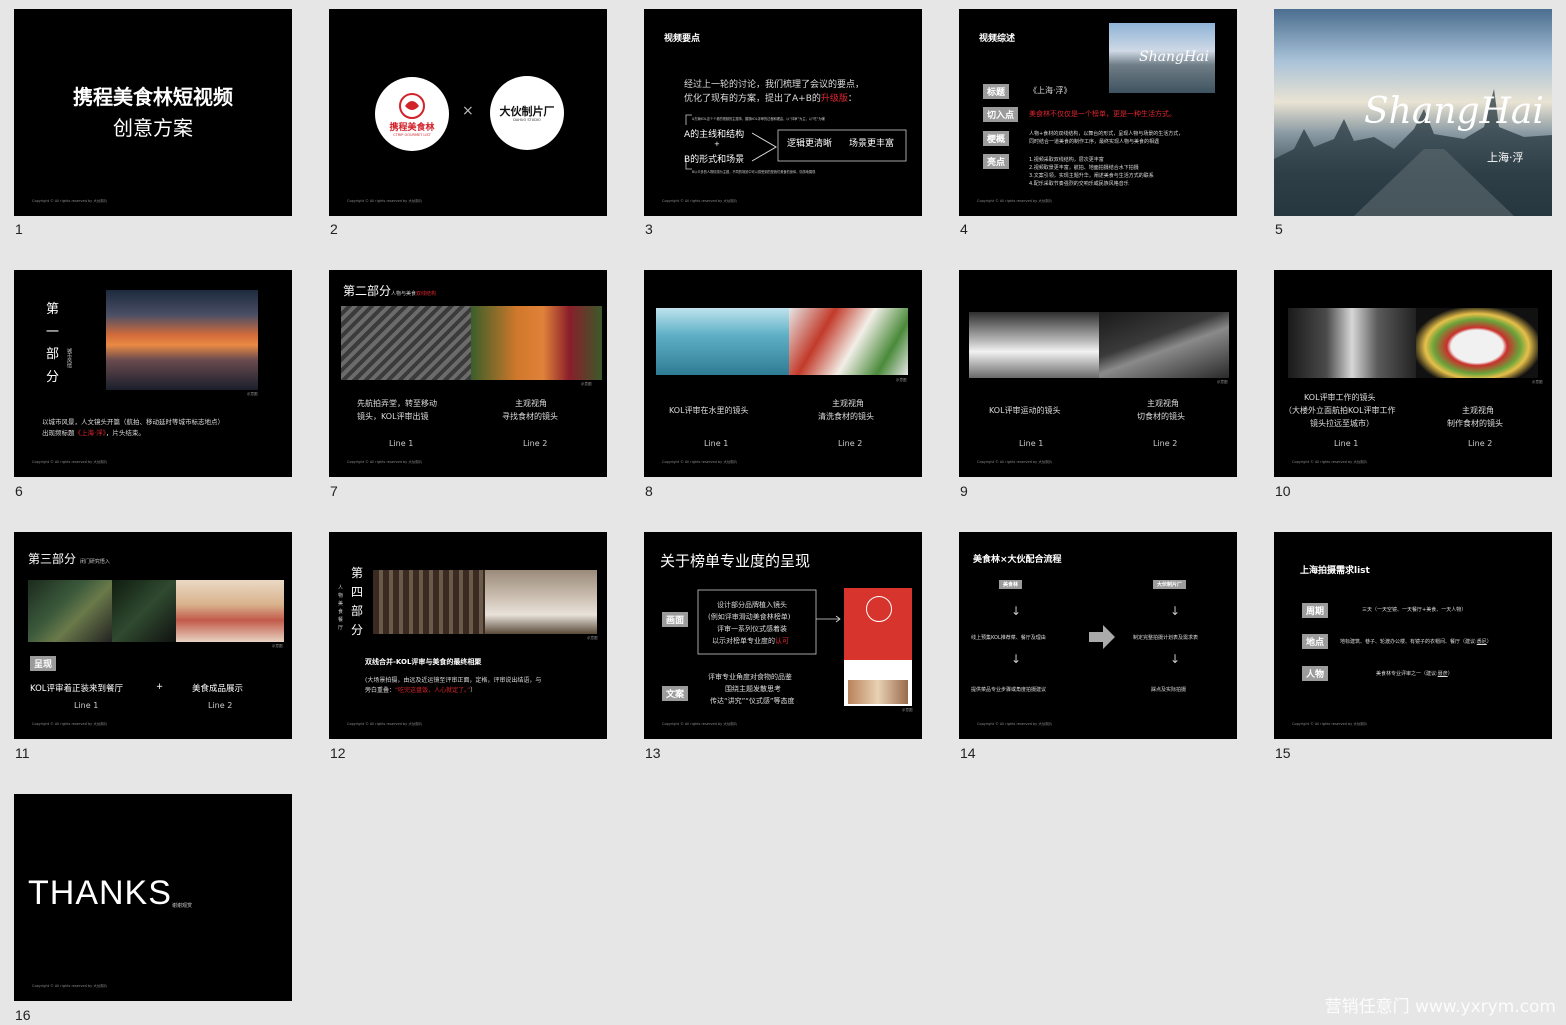 Image resolution: width=1566 pixels, height=1025 pixels. Describe the element at coordinates (53, 309) in the screenshot. I see `part-char-1: 第` at that location.